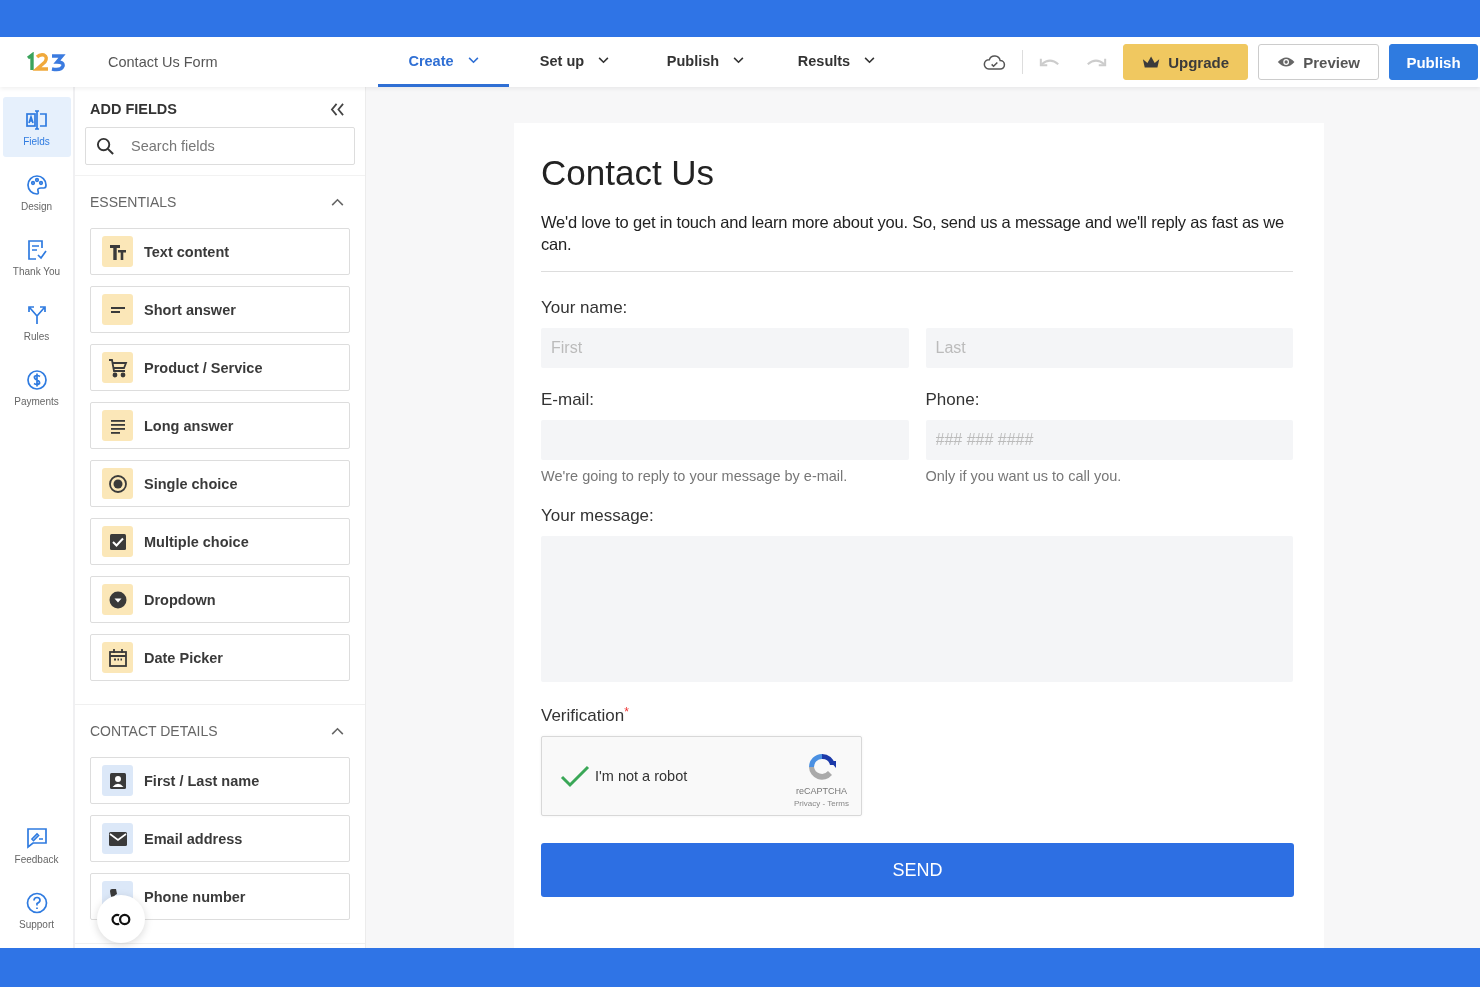 Image resolution: width=1480 pixels, height=987 pixels. I want to click on field-type-item: Short answer, so click(220, 309).